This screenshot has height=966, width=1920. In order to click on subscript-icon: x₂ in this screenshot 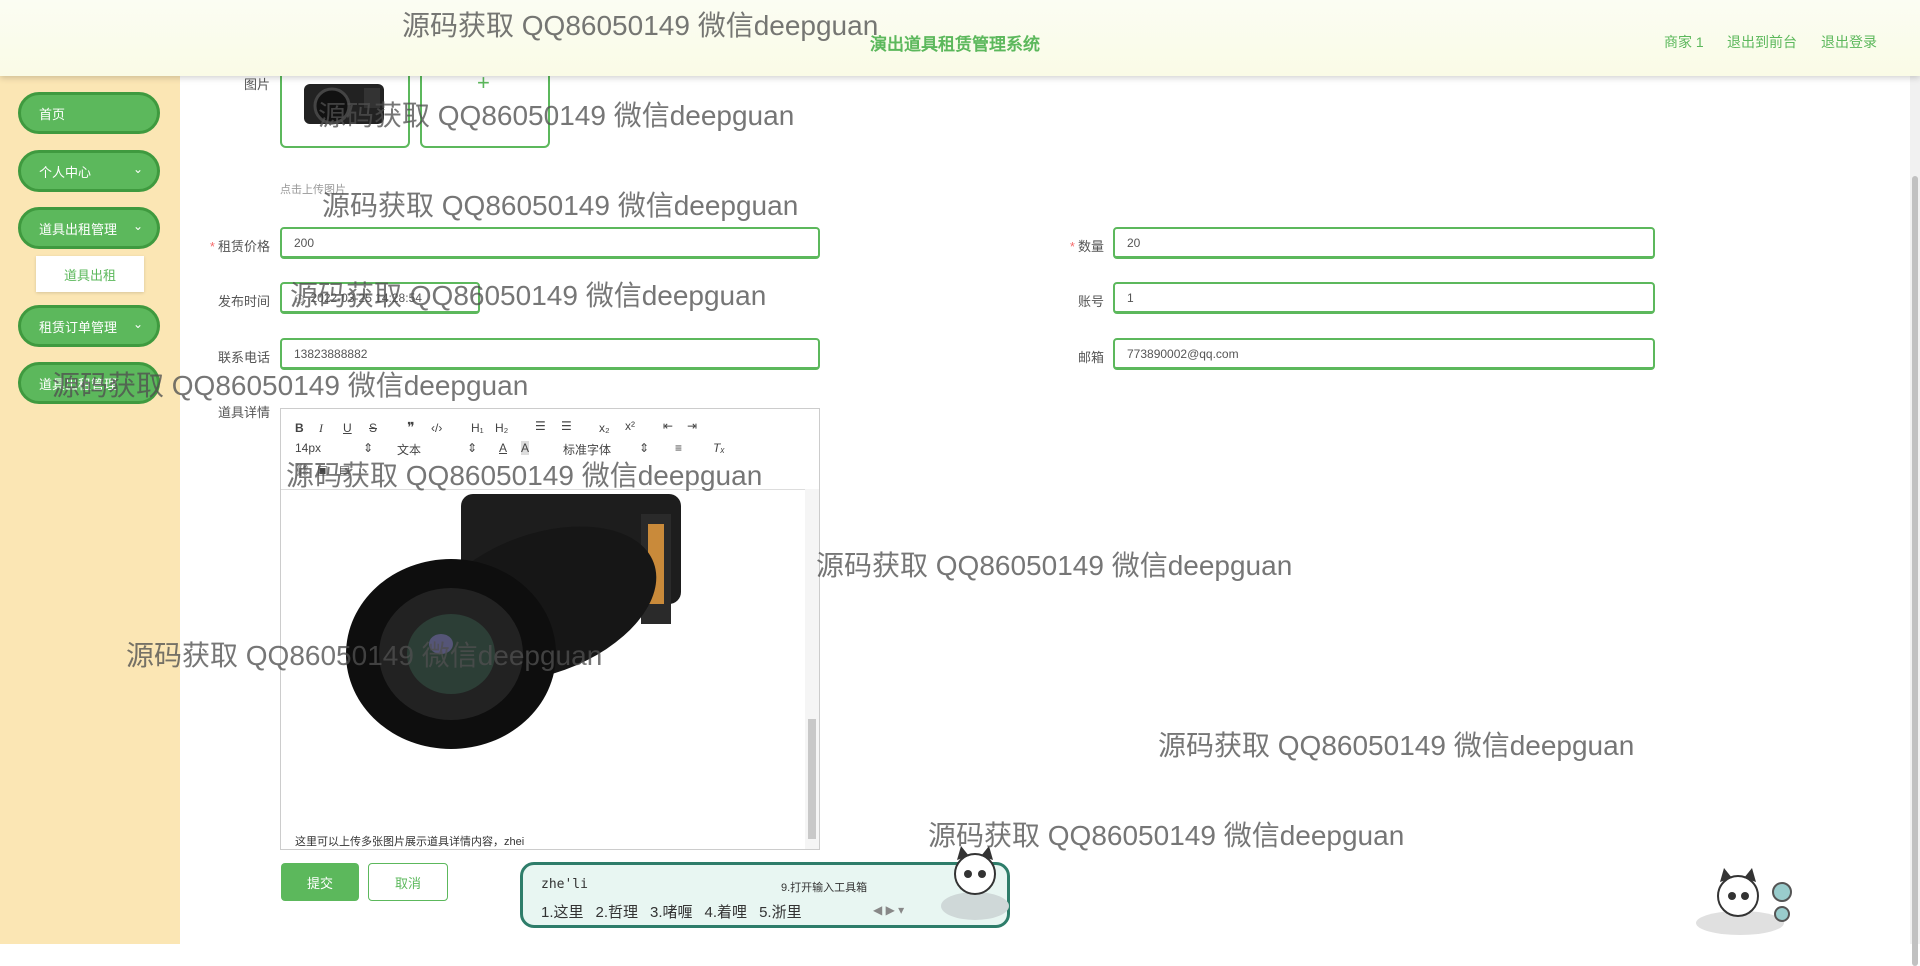, I will do `click(604, 428)`.